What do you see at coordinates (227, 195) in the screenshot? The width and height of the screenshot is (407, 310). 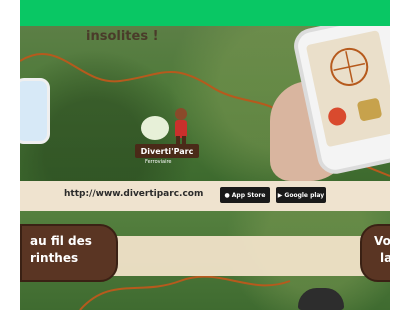 I see `apple-icon: ●` at bounding box center [227, 195].